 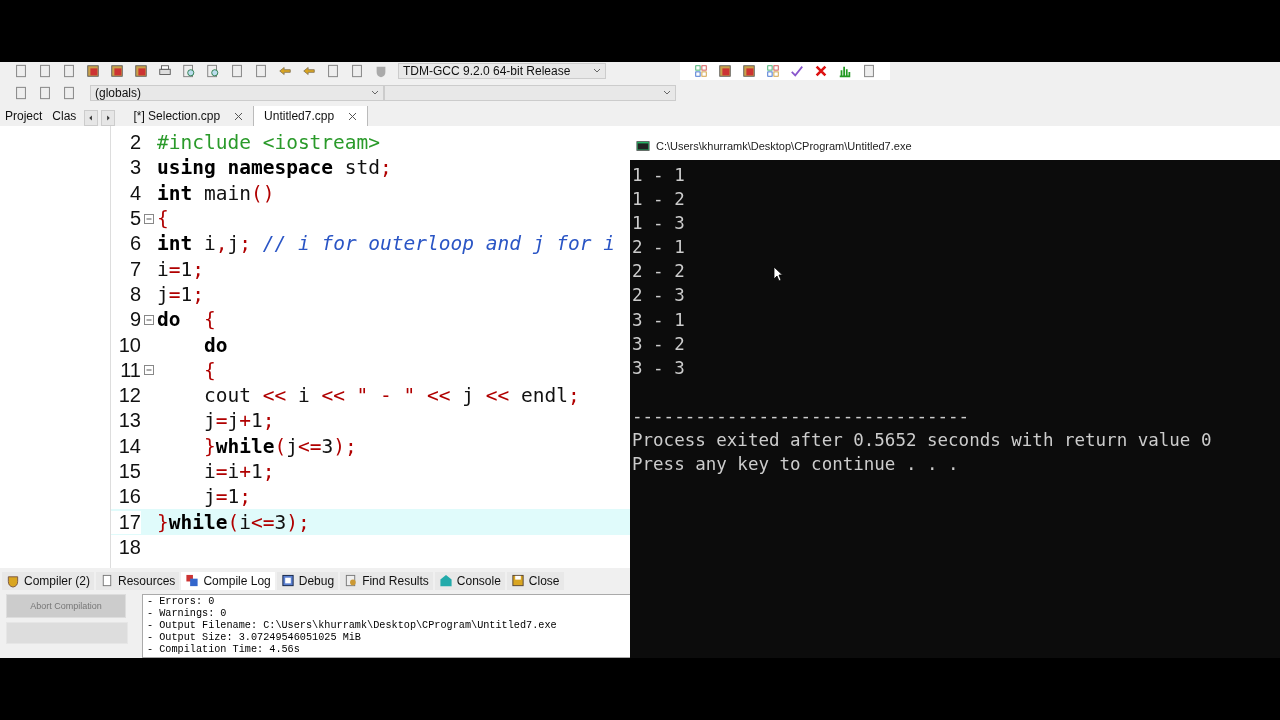 I want to click on panel-tab: Console, so click(x=469, y=581).